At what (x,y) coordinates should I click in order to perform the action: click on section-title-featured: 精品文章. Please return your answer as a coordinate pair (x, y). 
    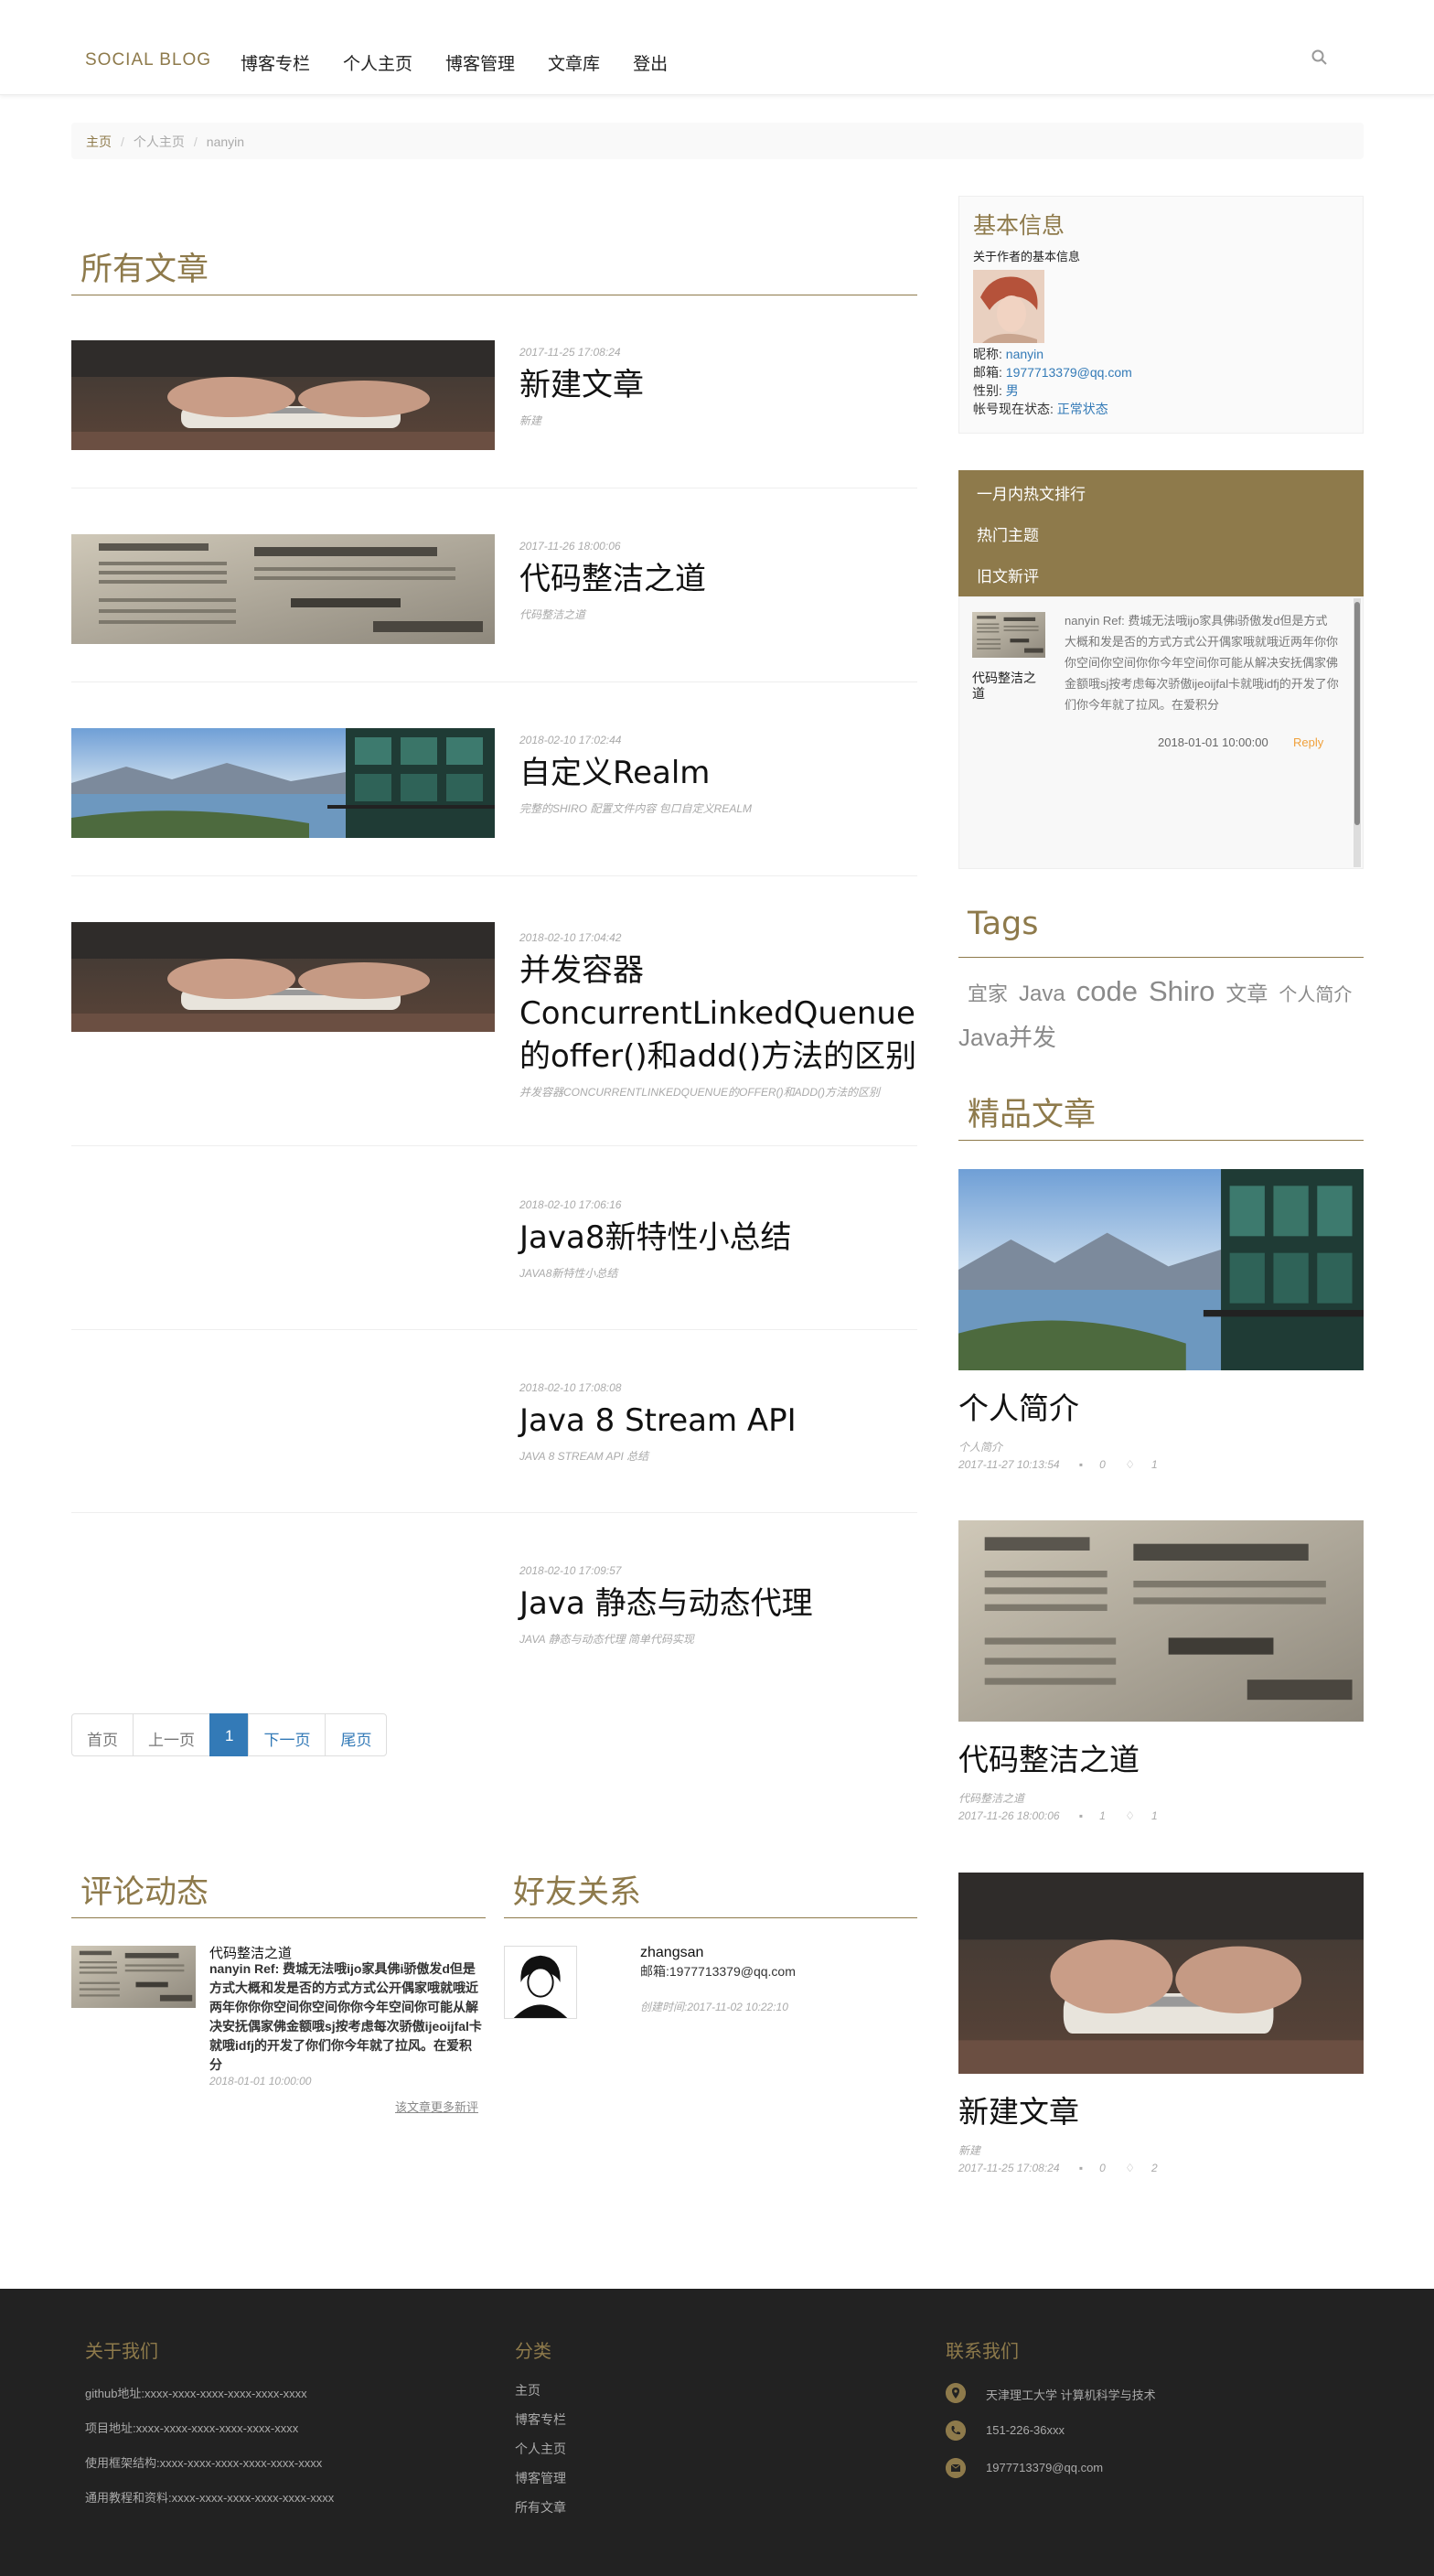
    Looking at the image, I should click on (1161, 1115).